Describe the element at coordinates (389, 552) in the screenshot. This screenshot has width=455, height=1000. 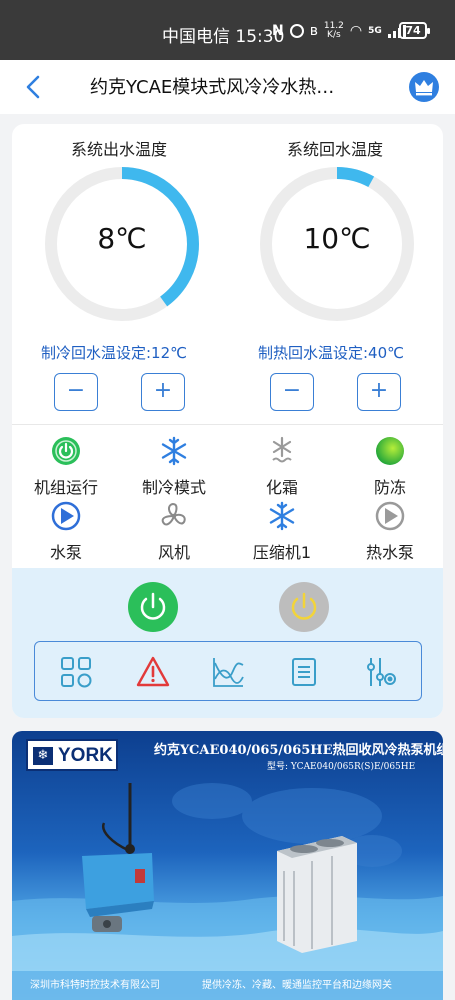
I see `status-label: 热水泵` at that location.